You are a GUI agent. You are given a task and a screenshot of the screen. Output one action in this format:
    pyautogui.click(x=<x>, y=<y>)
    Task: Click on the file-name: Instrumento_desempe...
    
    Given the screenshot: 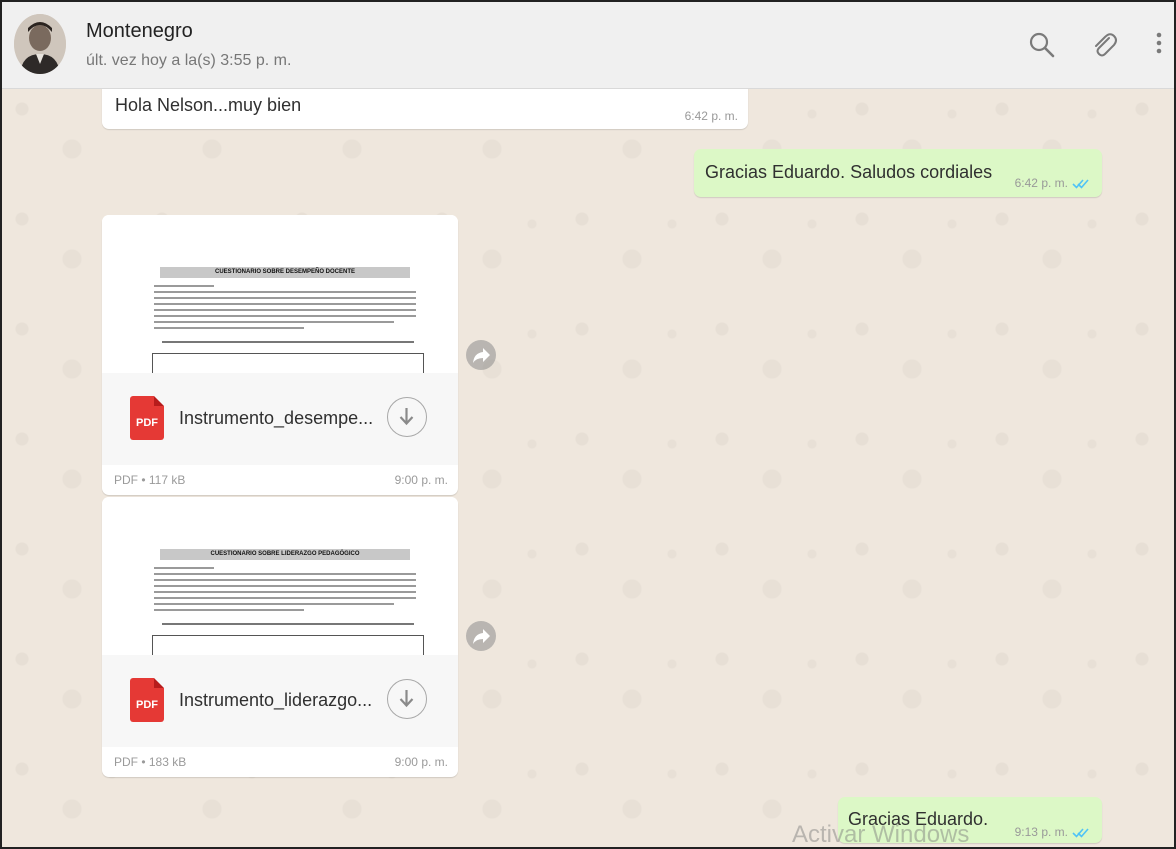 What is the action you would take?
    pyautogui.click(x=276, y=418)
    